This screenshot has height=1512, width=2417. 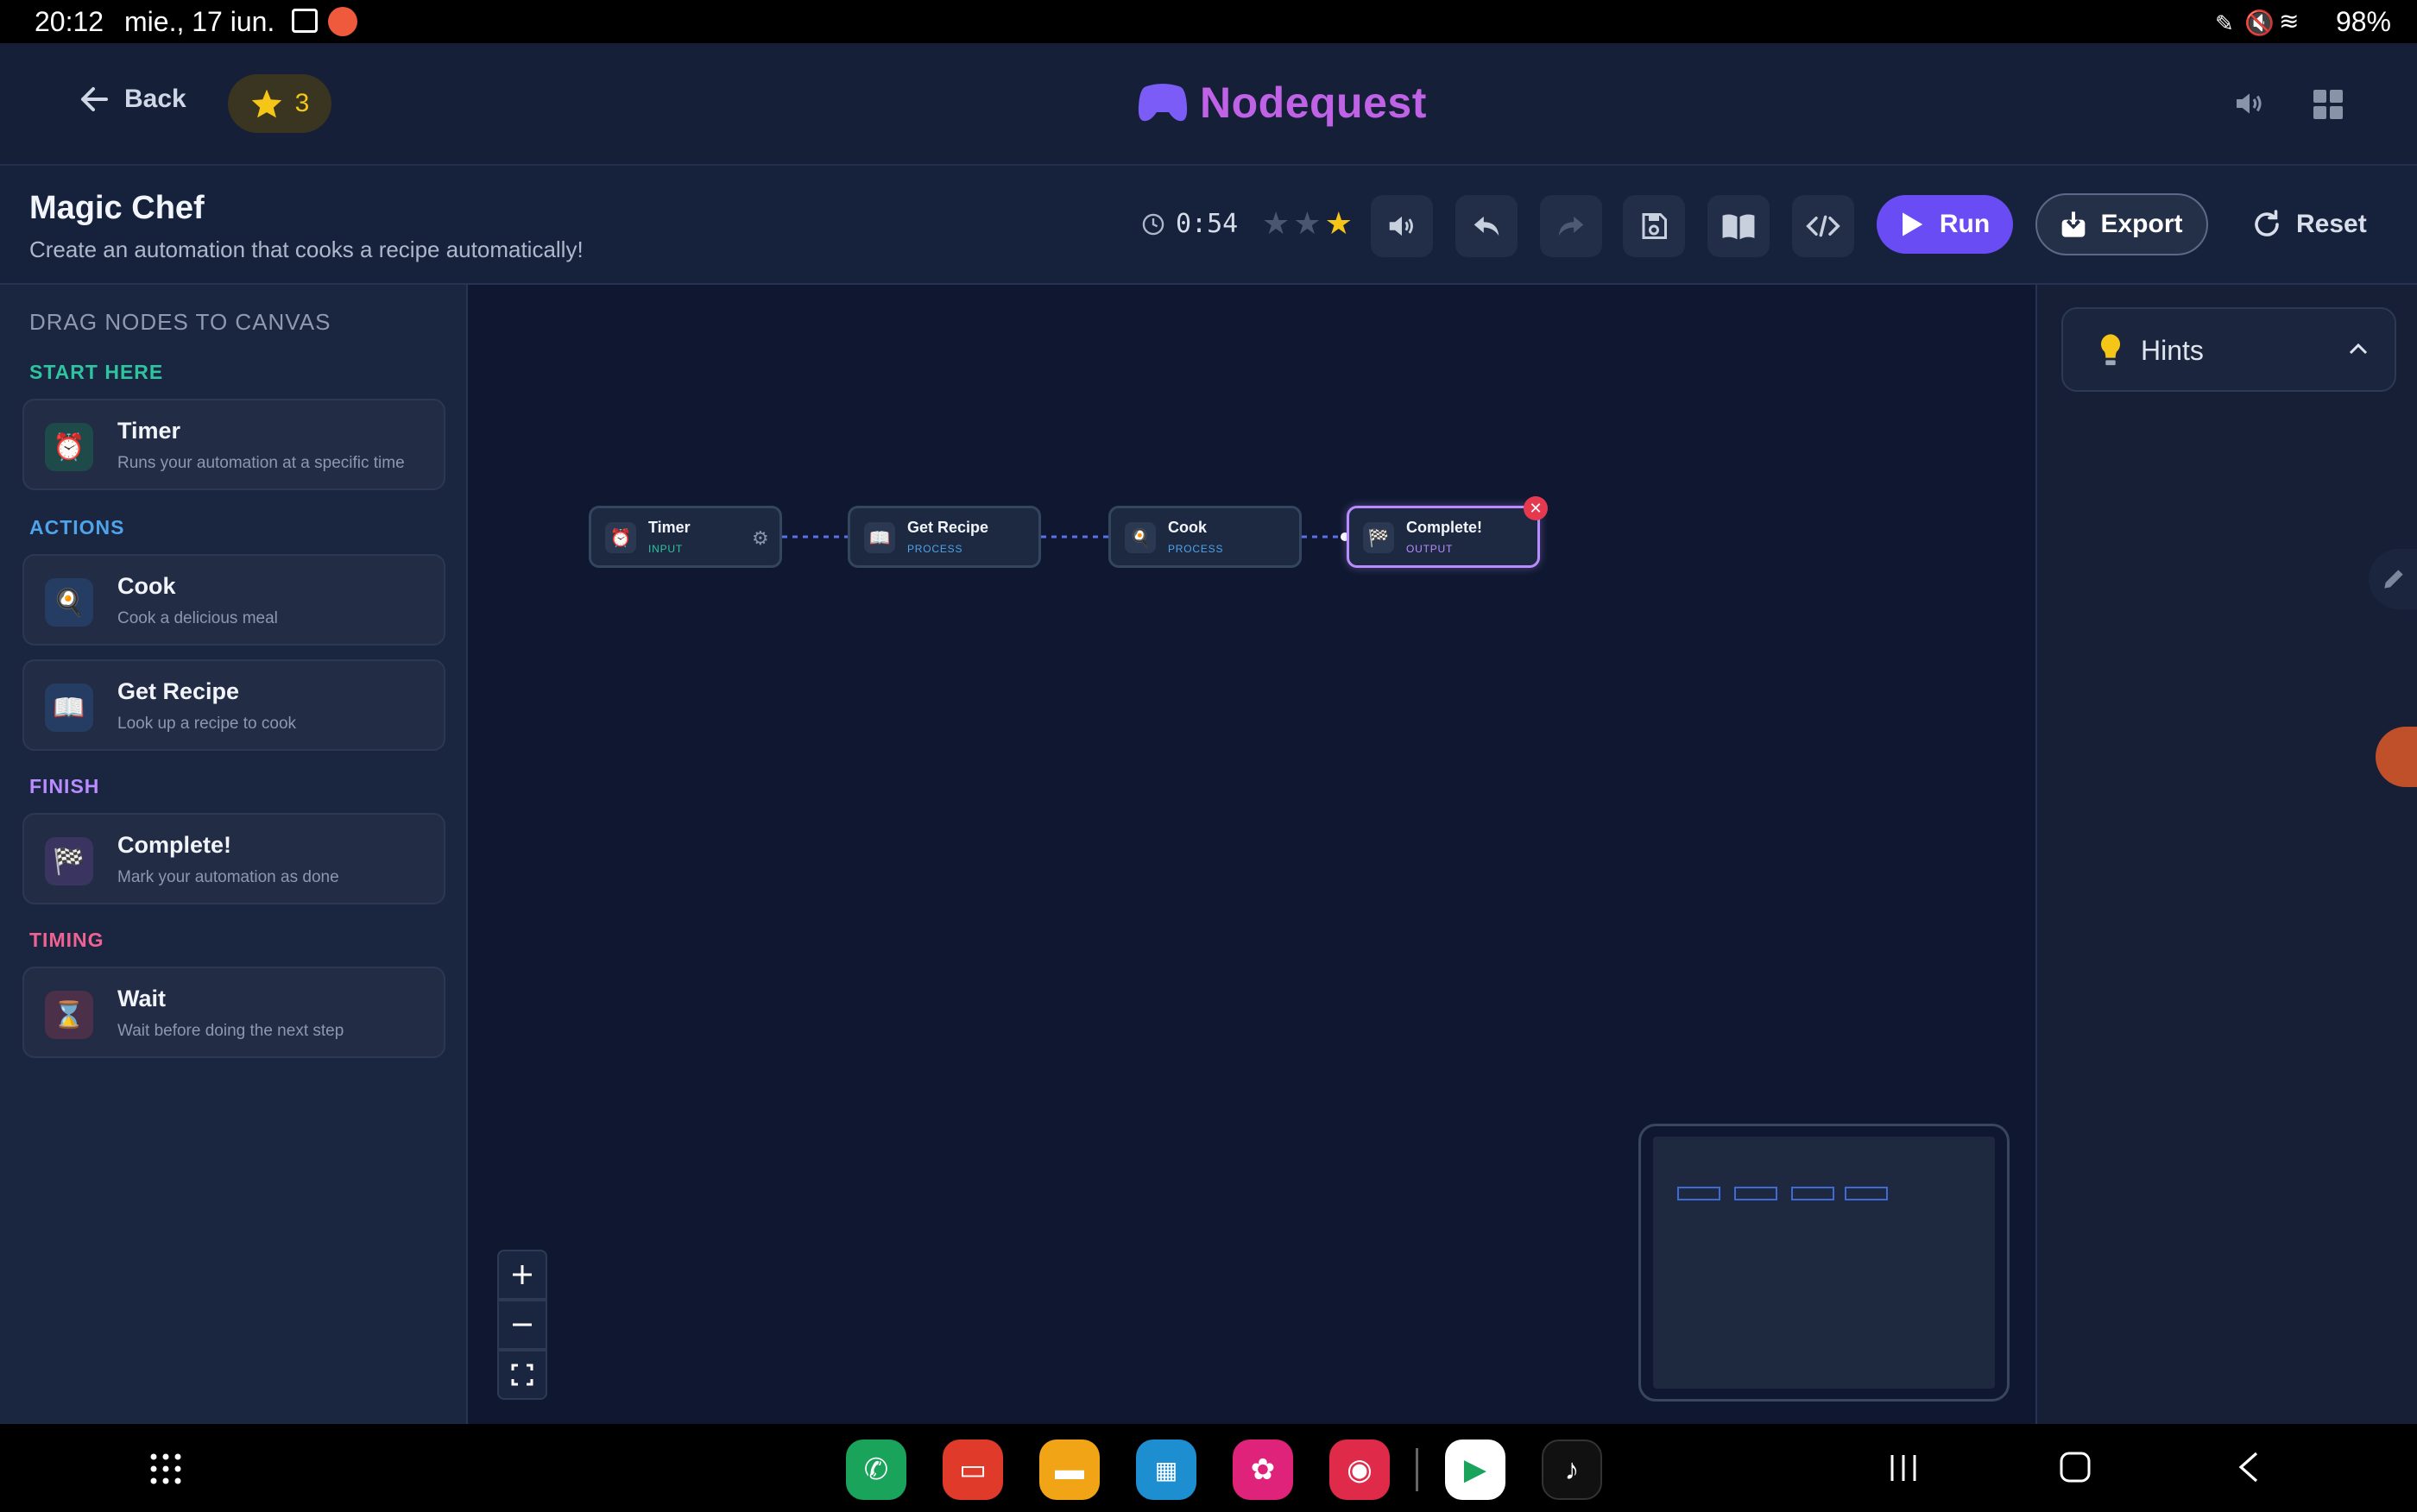 What do you see at coordinates (760, 538) in the screenshot?
I see `gear-icon: ⚙` at bounding box center [760, 538].